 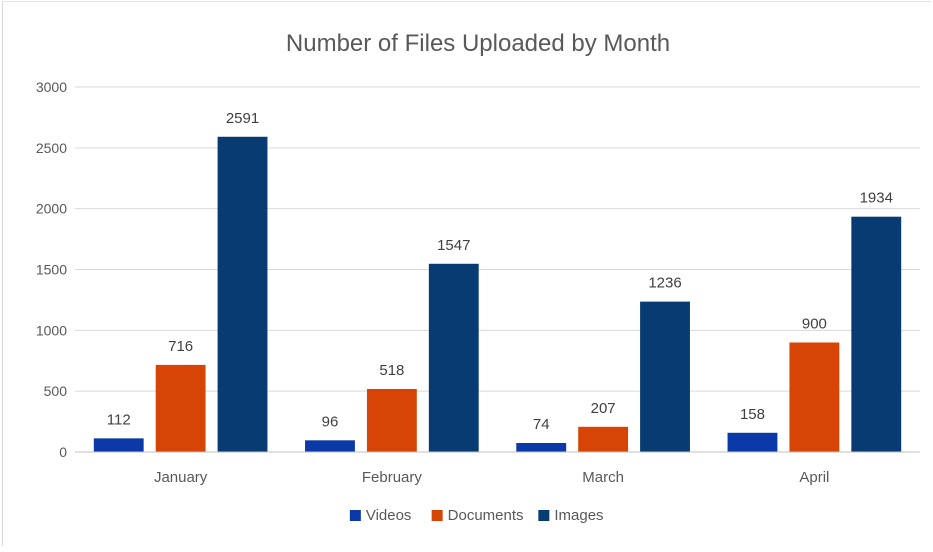 What do you see at coordinates (541, 447) in the screenshot?
I see `bar-videos-march` at bounding box center [541, 447].